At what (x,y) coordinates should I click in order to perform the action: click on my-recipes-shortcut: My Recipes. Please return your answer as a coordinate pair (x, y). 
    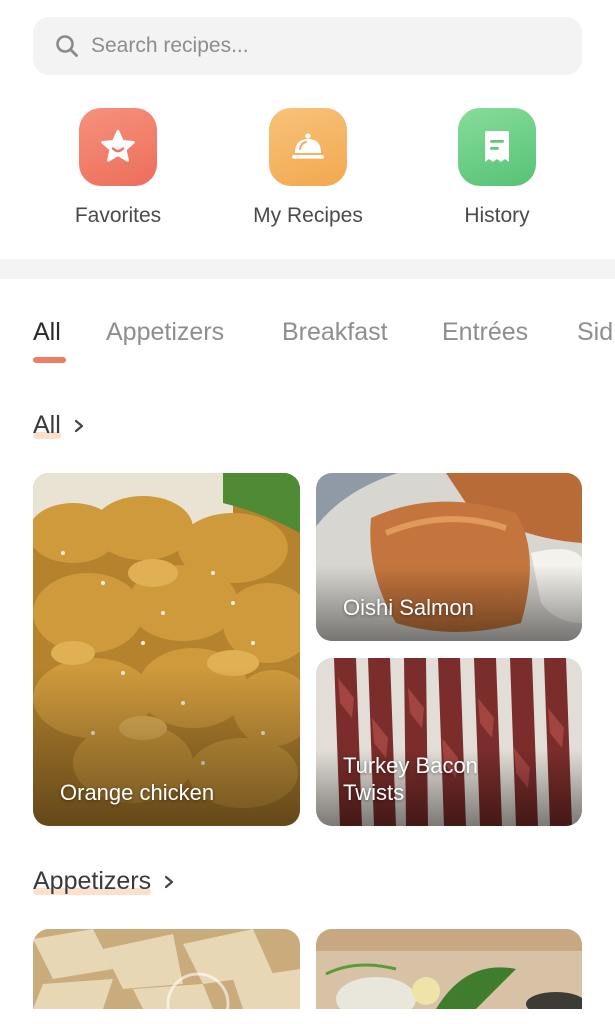
    Looking at the image, I should click on (308, 168).